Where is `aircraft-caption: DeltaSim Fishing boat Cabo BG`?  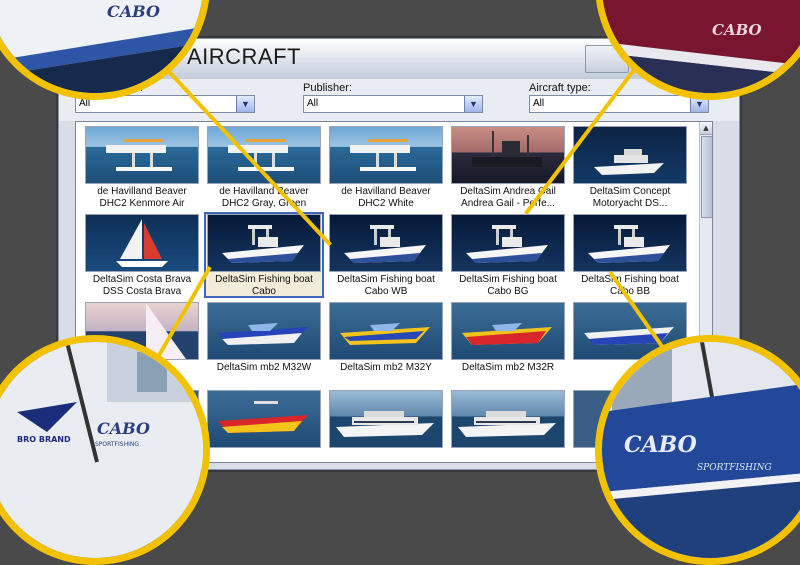
aircraft-caption: DeltaSim Fishing boat Cabo BG is located at coordinates (508, 285).